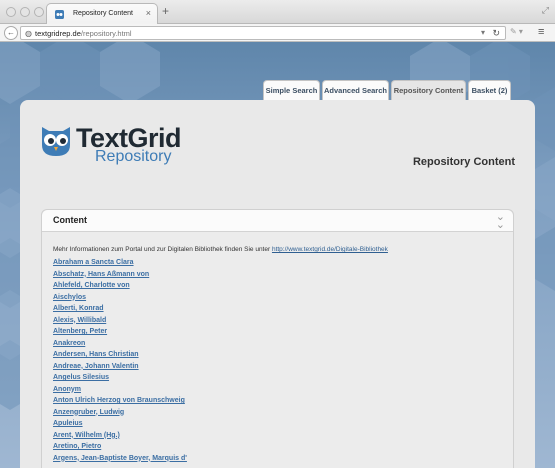 Image resolution: width=555 pixels, height=468 pixels. I want to click on extension-icon: ✎ ▾, so click(516, 31).